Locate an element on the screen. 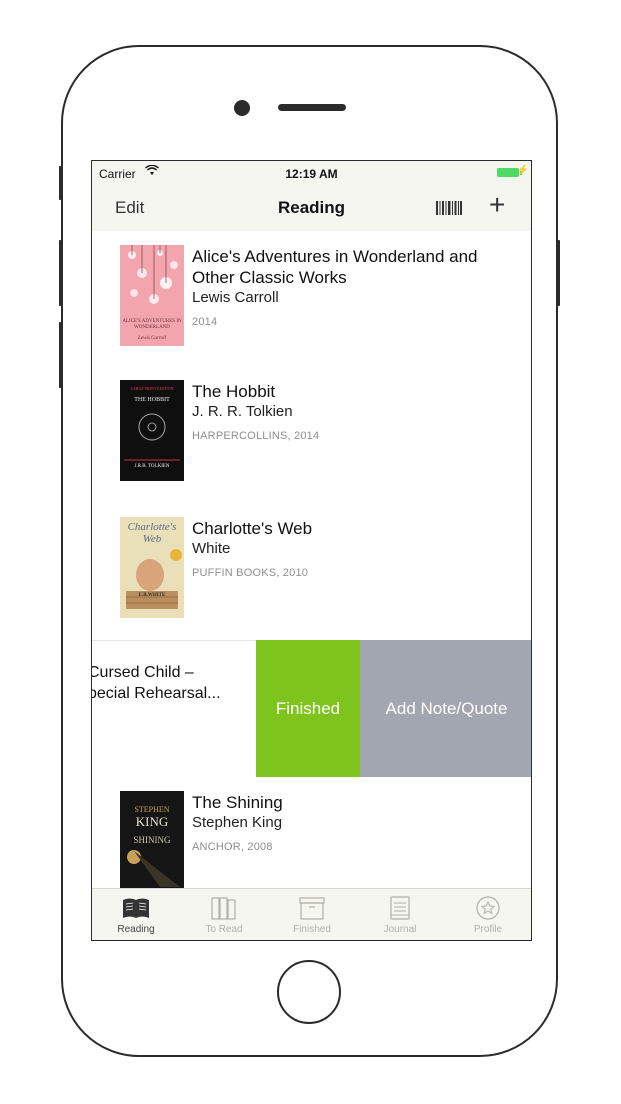 This screenshot has width=621, height=1104. tab-label: To Read is located at coordinates (224, 929).